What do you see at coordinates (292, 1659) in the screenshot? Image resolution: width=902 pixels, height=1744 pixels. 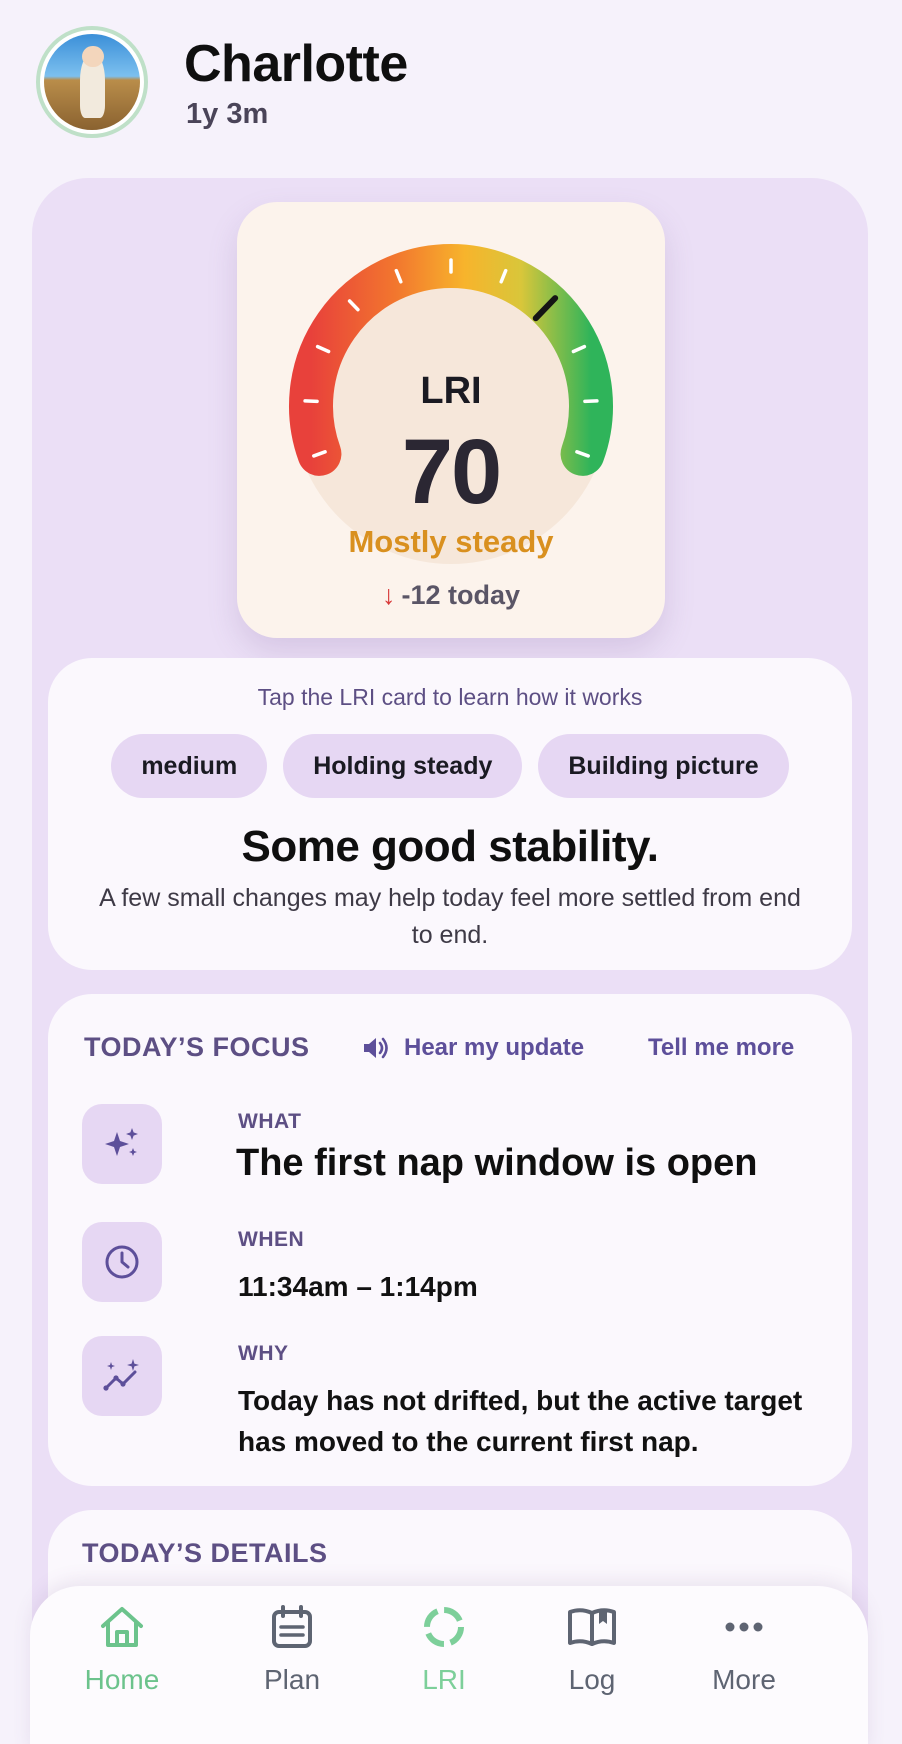 I see `nav-plan: Plan` at bounding box center [292, 1659].